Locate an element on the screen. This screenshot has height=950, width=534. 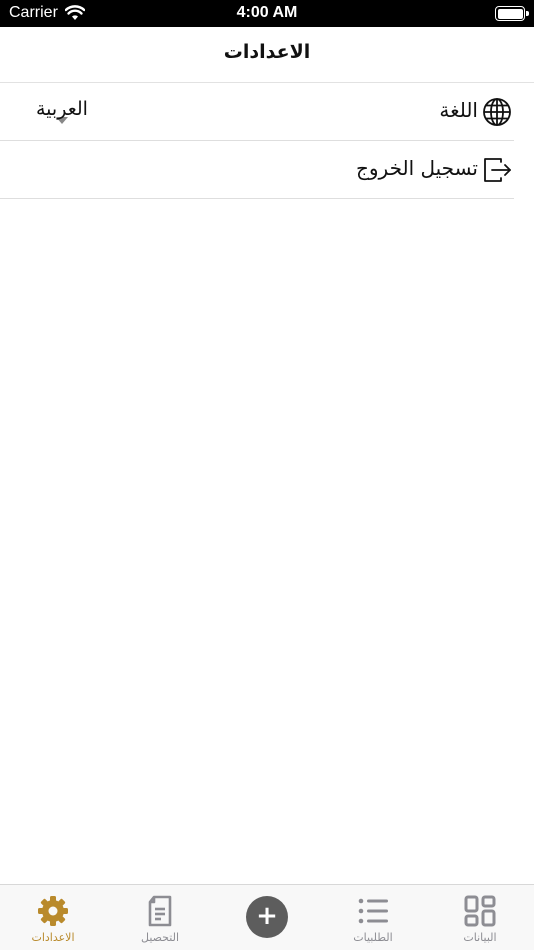
status-bar: Carrier 4:00 AM is located at coordinates (267, 13).